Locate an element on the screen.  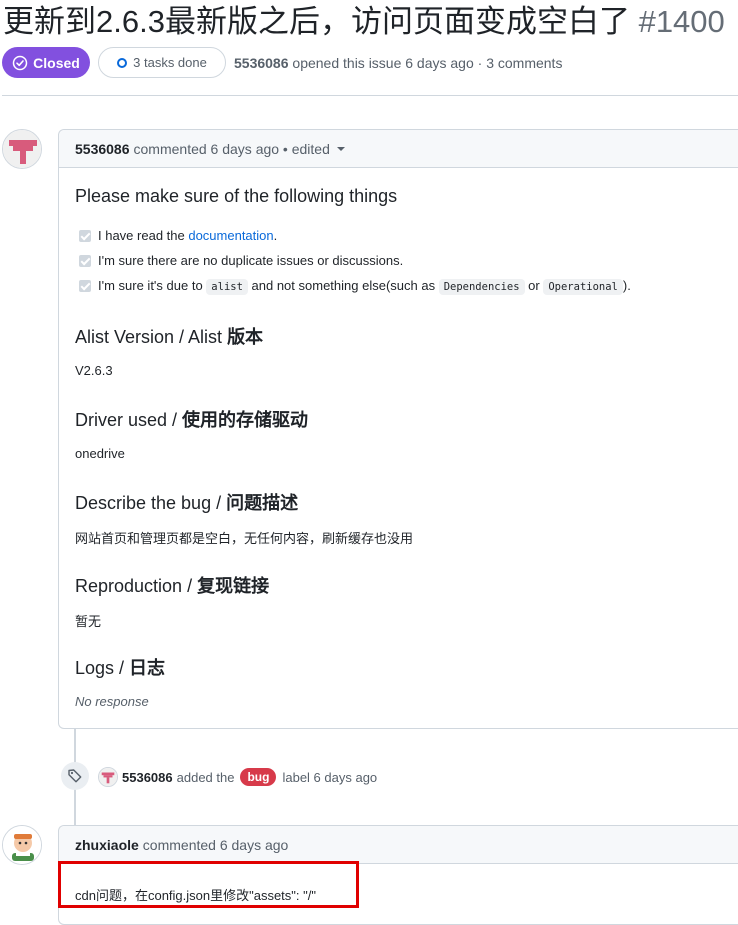
section-heading: Reproduction / 复现链接 is located at coordinates (172, 585).